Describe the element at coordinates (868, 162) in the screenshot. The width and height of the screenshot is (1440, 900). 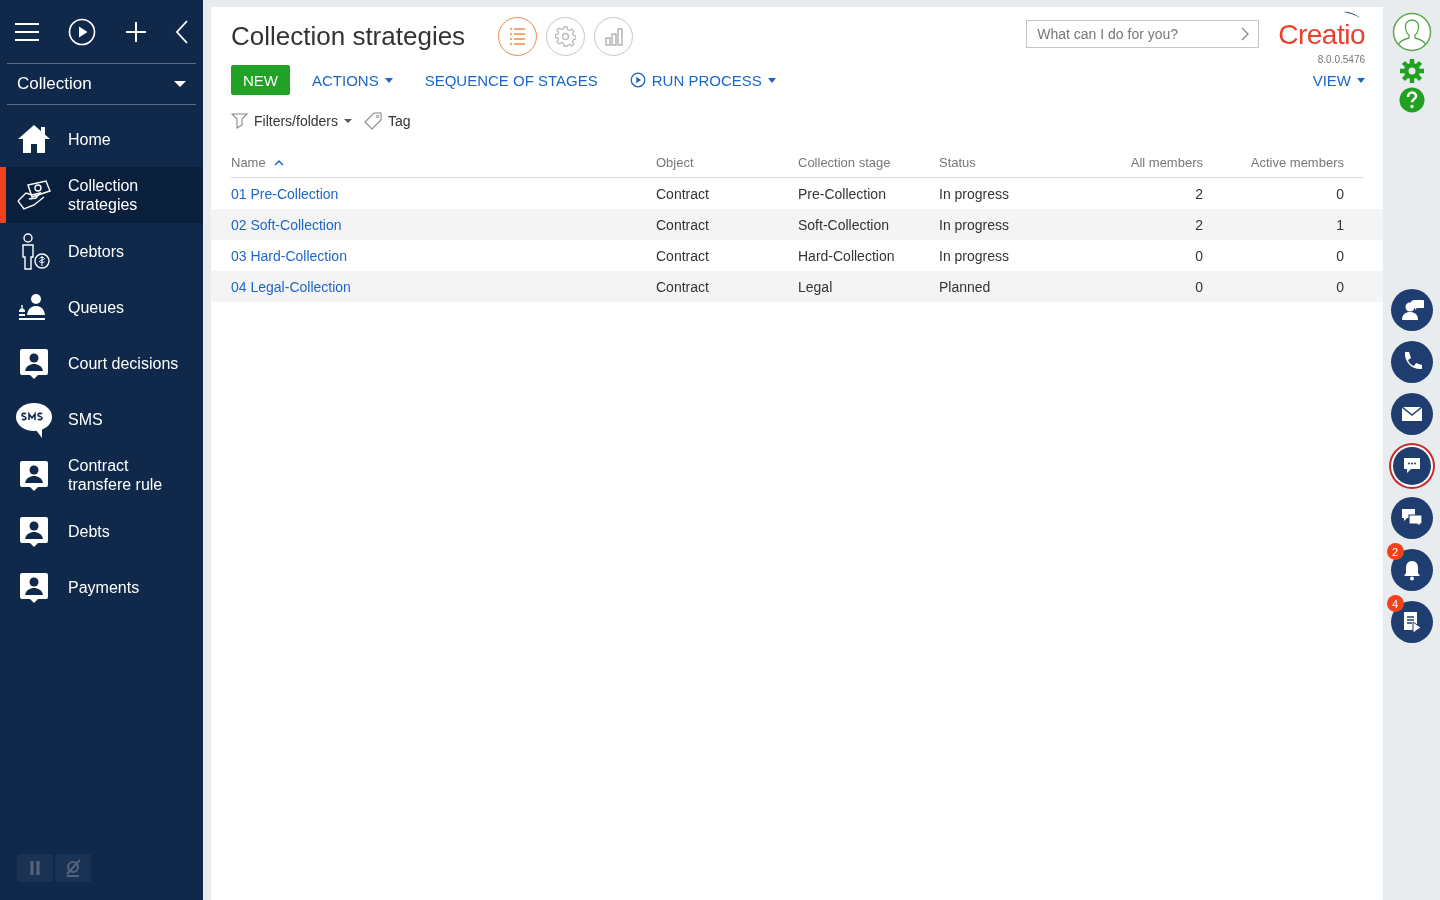
I see `column-header: Collection stage` at that location.